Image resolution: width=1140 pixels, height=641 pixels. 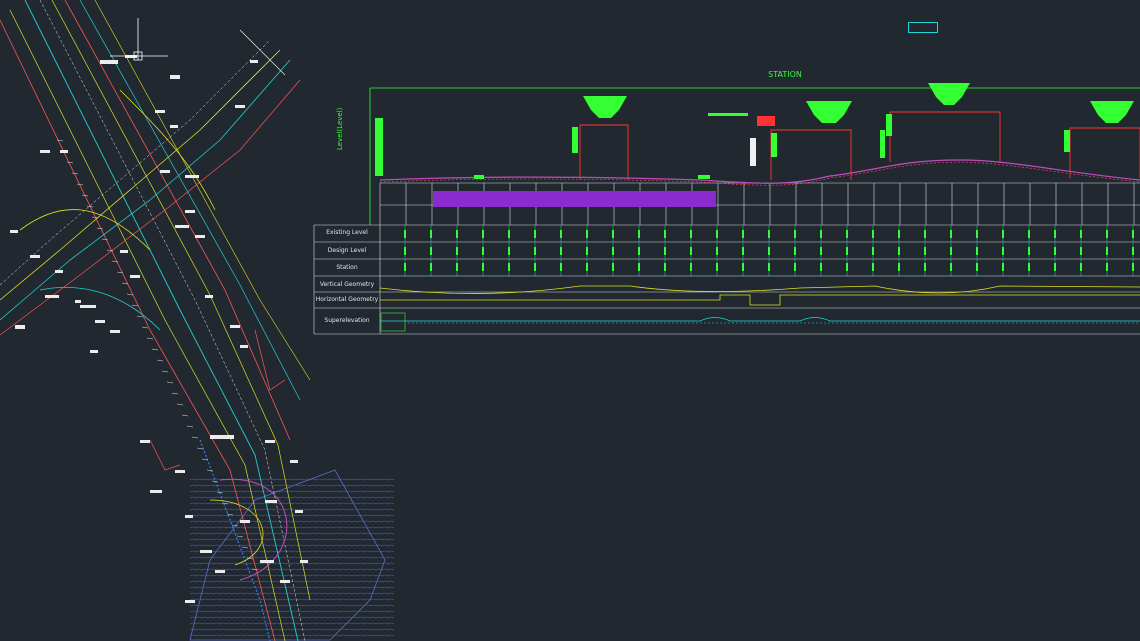 I want to click on profile-title: STATION, so click(x=785, y=74).